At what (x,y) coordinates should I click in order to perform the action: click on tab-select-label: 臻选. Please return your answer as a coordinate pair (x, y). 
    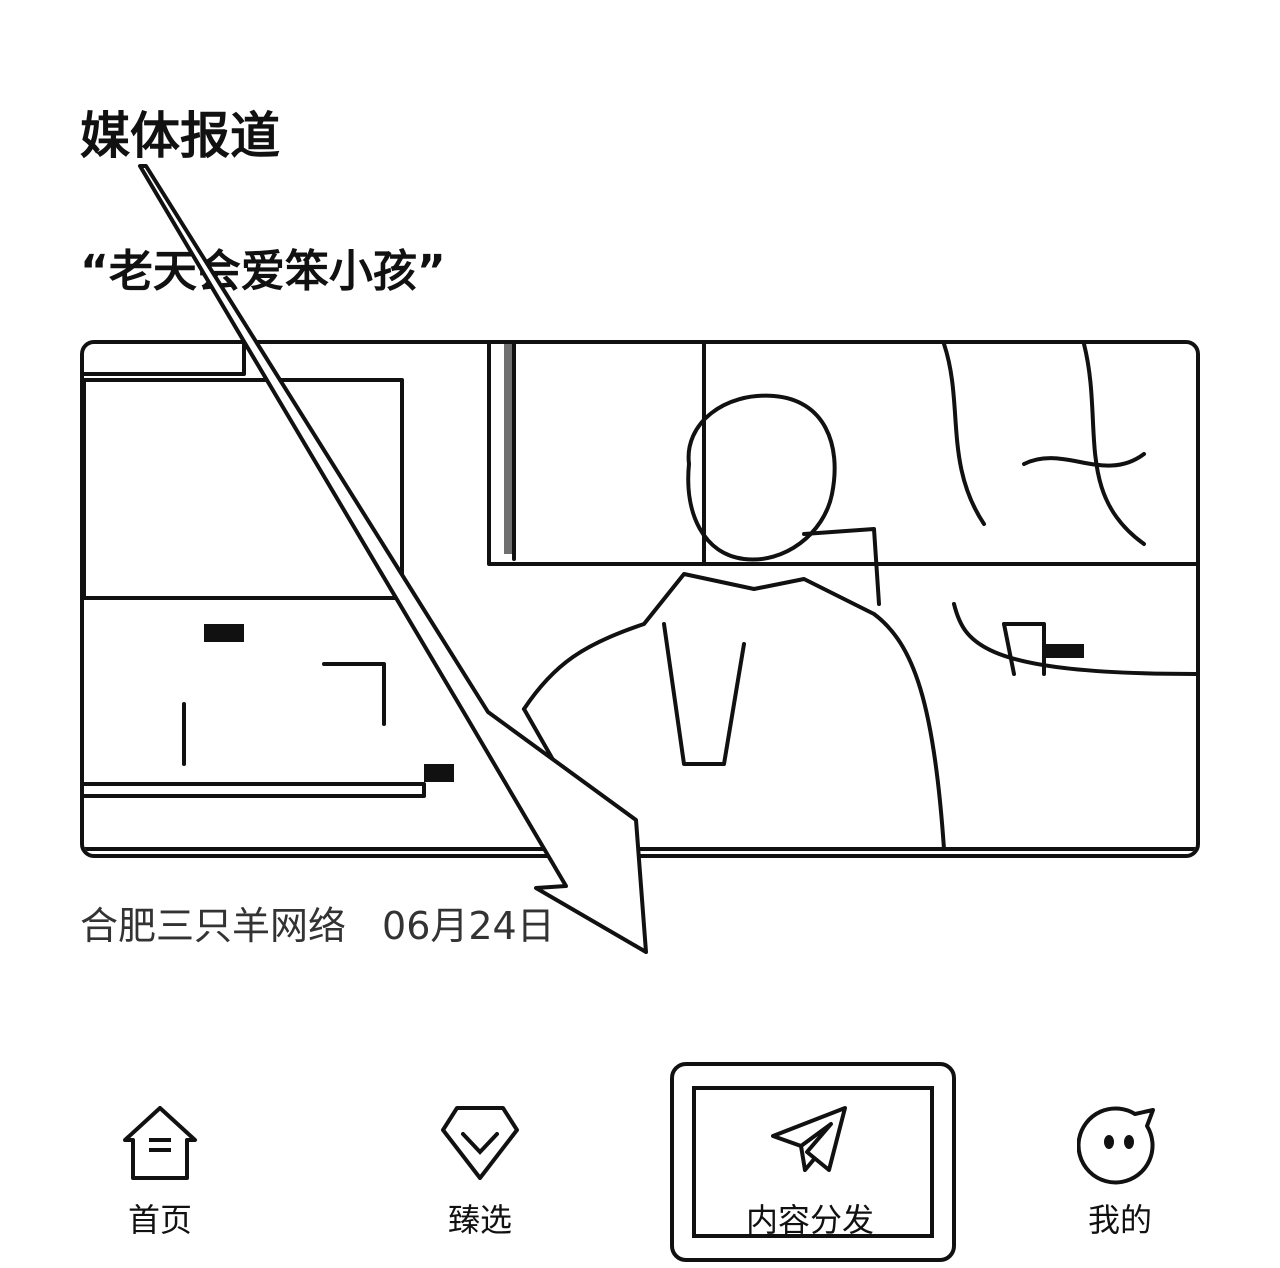
    Looking at the image, I should click on (479, 1220).